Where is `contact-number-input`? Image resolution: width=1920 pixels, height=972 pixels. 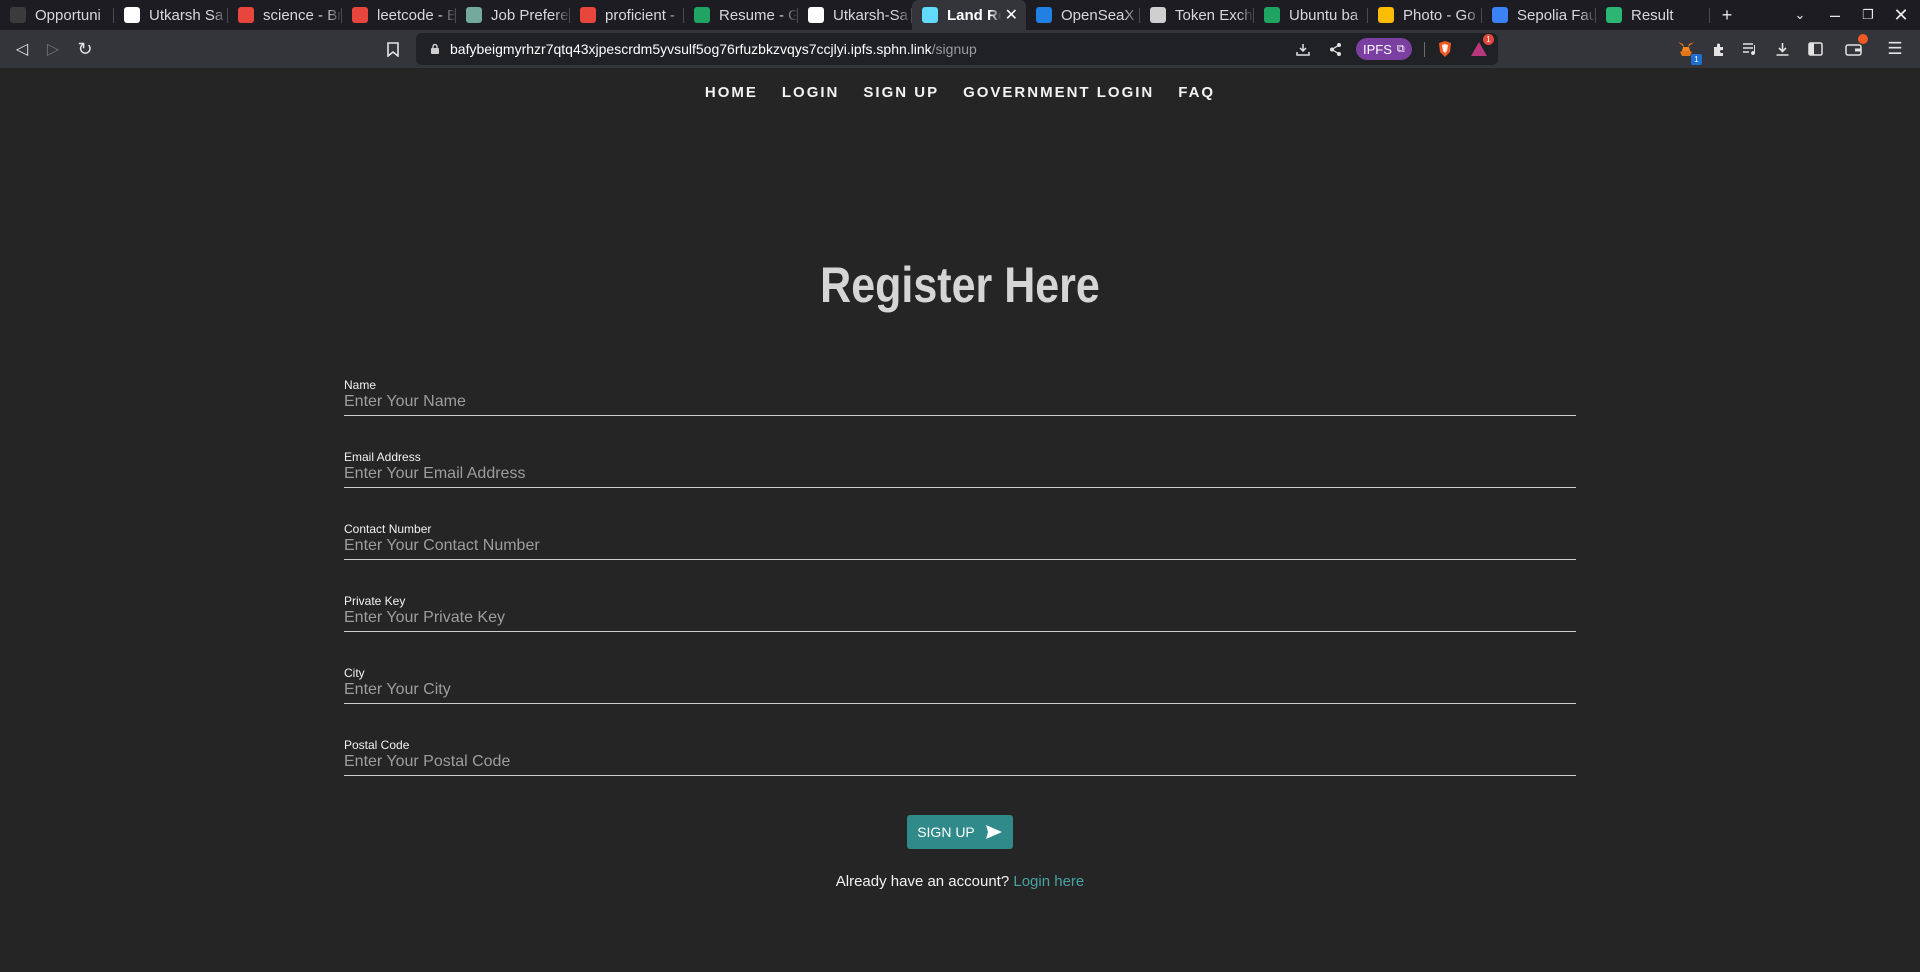
contact-number-input is located at coordinates (960, 546).